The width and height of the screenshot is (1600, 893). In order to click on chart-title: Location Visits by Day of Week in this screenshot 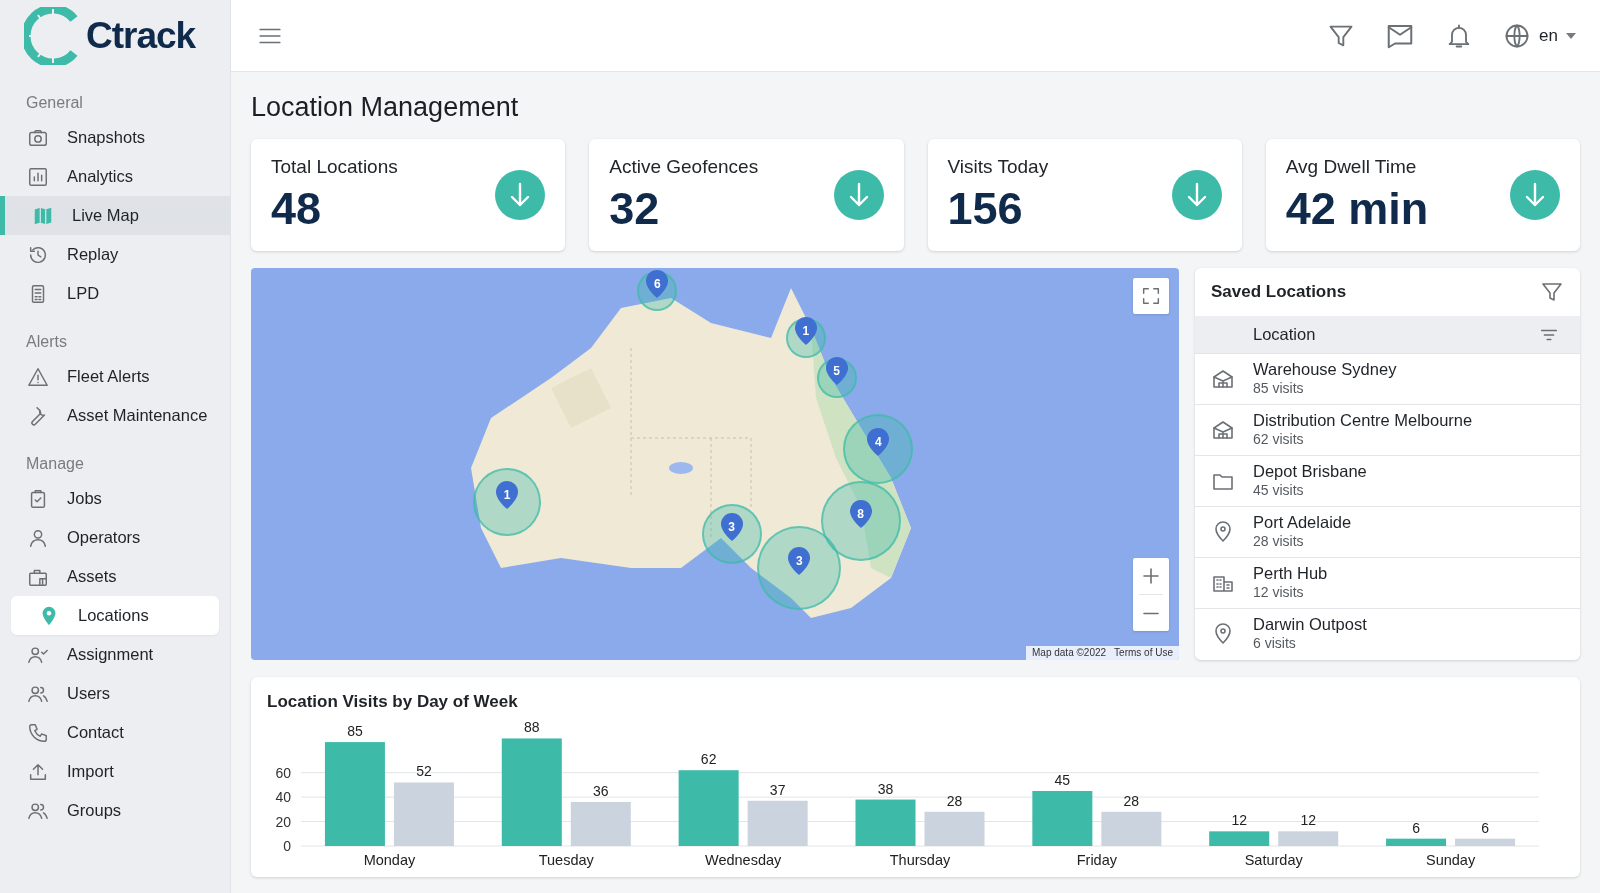, I will do `click(393, 702)`.